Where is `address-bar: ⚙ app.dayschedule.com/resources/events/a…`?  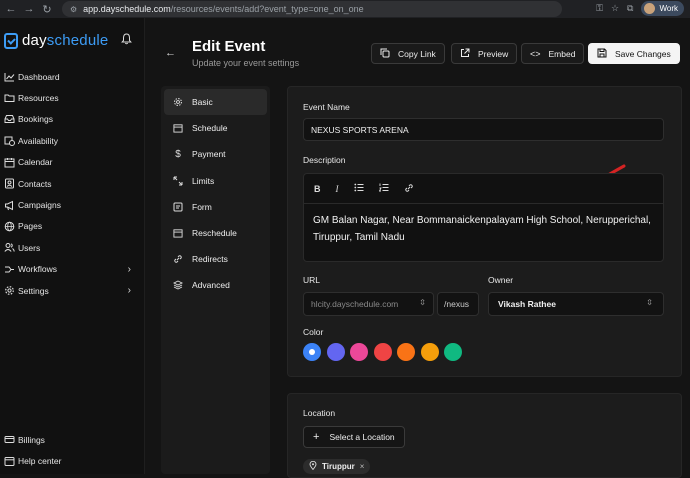
address-bar: ⚙ app.dayschedule.com/resources/events/a… is located at coordinates (312, 9).